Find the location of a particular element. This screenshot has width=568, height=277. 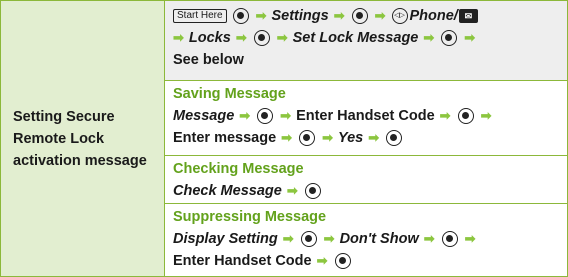

step-locks: Locks is located at coordinates (209, 38).